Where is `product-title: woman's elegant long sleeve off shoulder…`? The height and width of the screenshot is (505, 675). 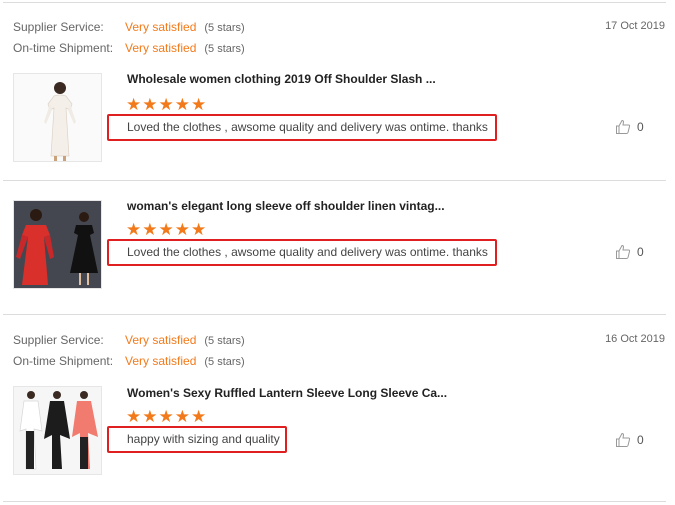 product-title: woman's elegant long sleeve off shoulder… is located at coordinates (286, 206).